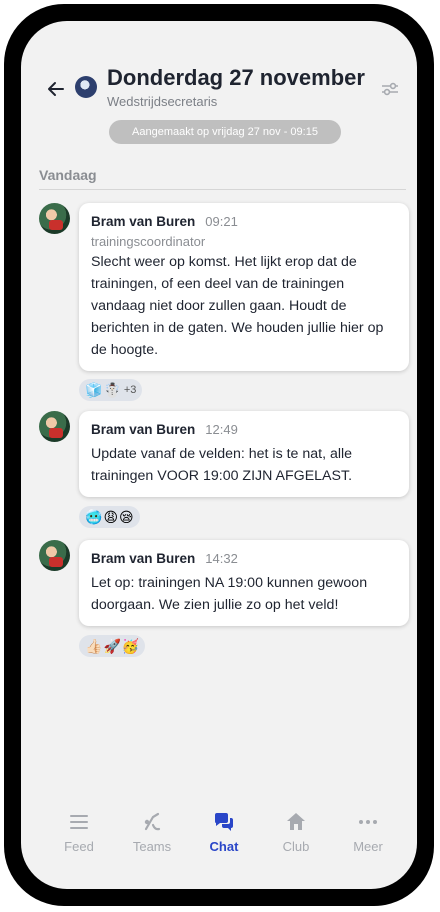 The image size is (440, 912). Describe the element at coordinates (221, 221) in the screenshot. I see `message-time: 09:21` at that location.